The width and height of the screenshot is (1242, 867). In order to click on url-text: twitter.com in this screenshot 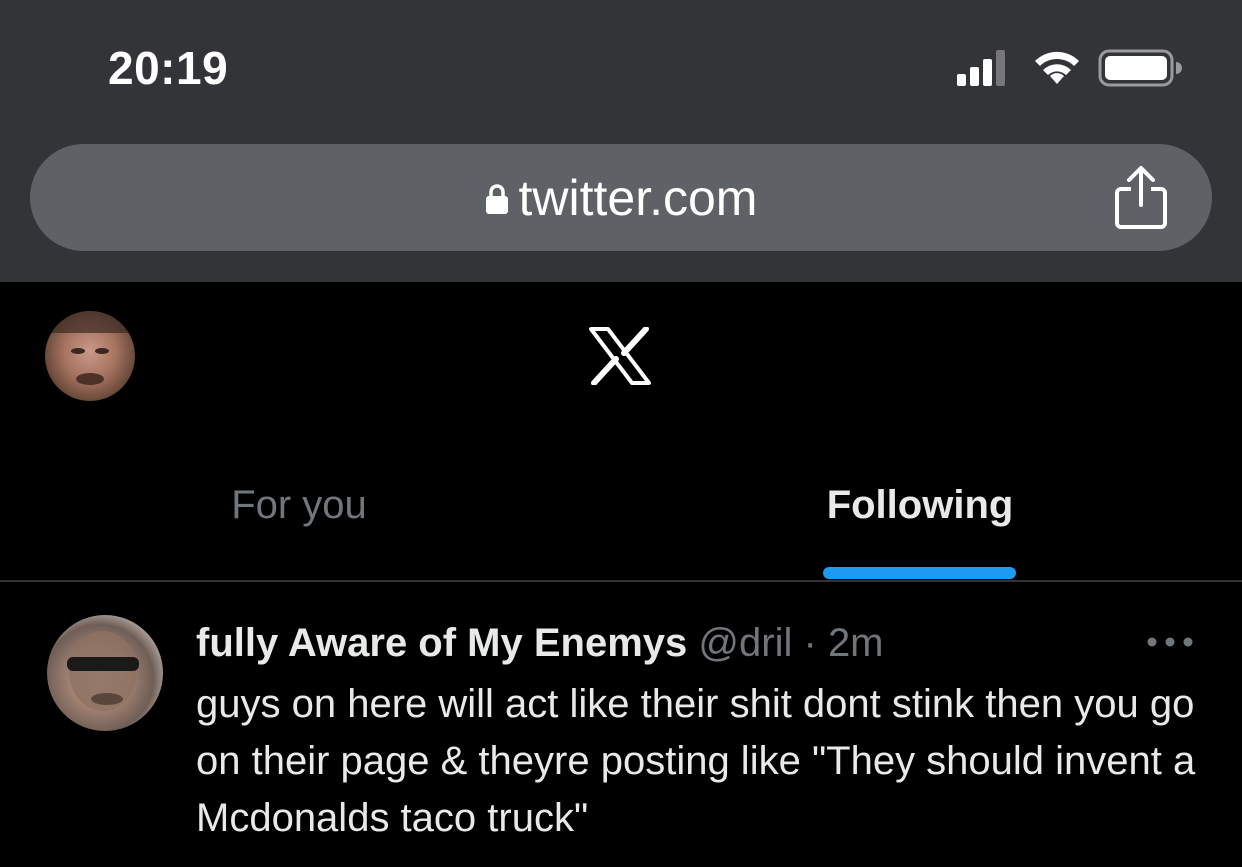, I will do `click(638, 197)`.